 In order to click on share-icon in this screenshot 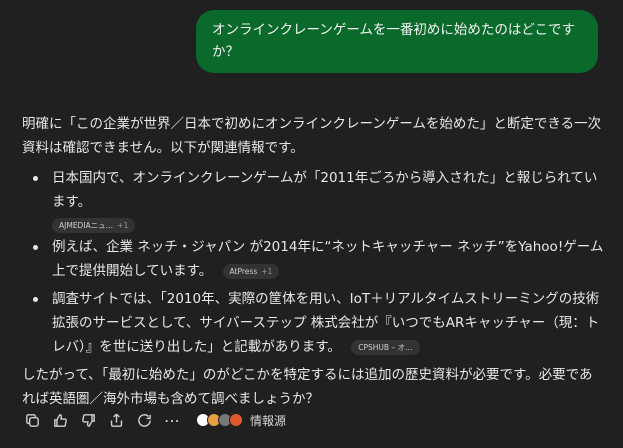, I will do `click(116, 420)`.